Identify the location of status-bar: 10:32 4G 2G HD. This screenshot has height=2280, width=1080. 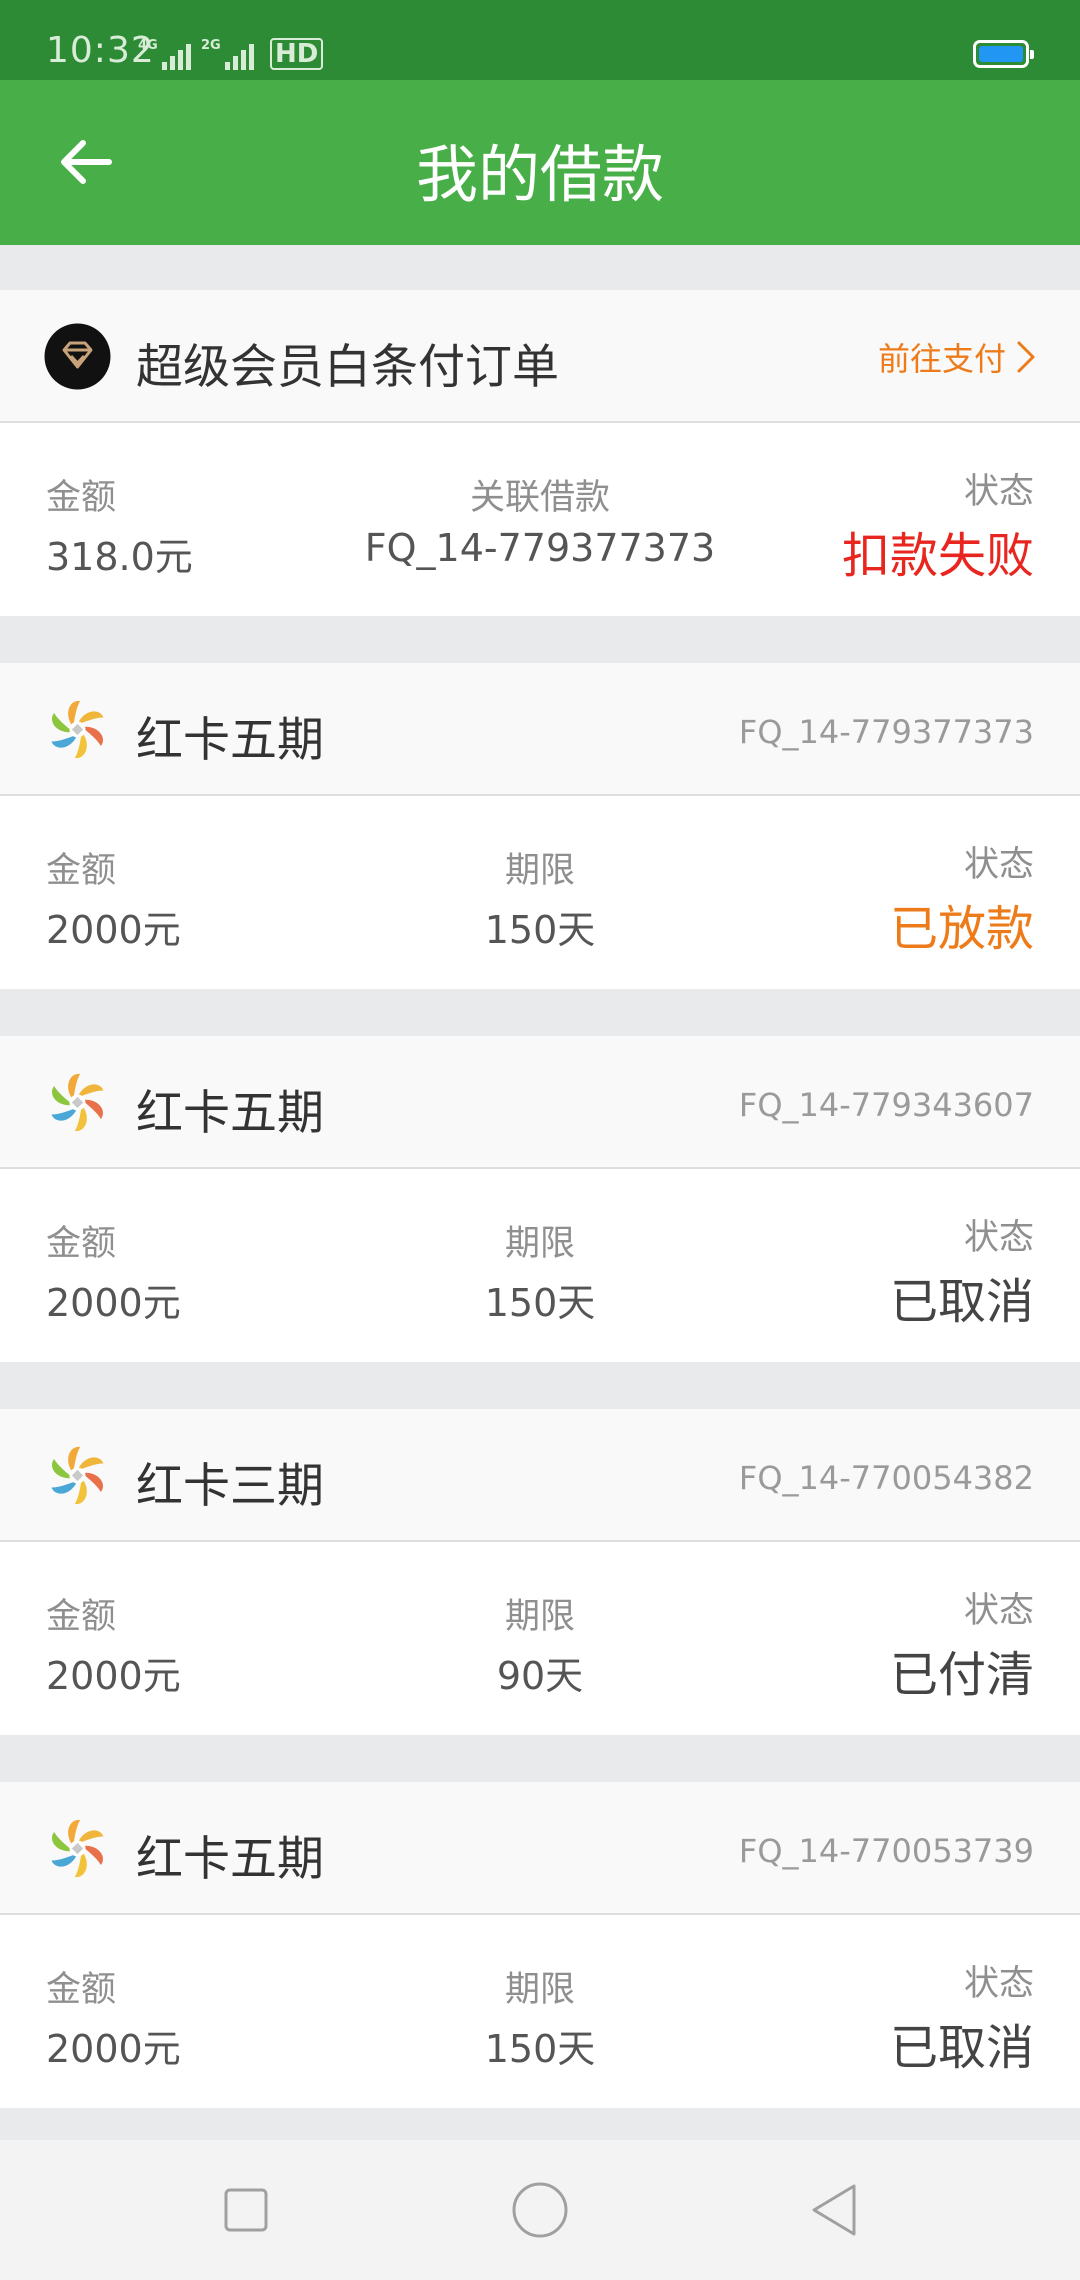
(540, 40).